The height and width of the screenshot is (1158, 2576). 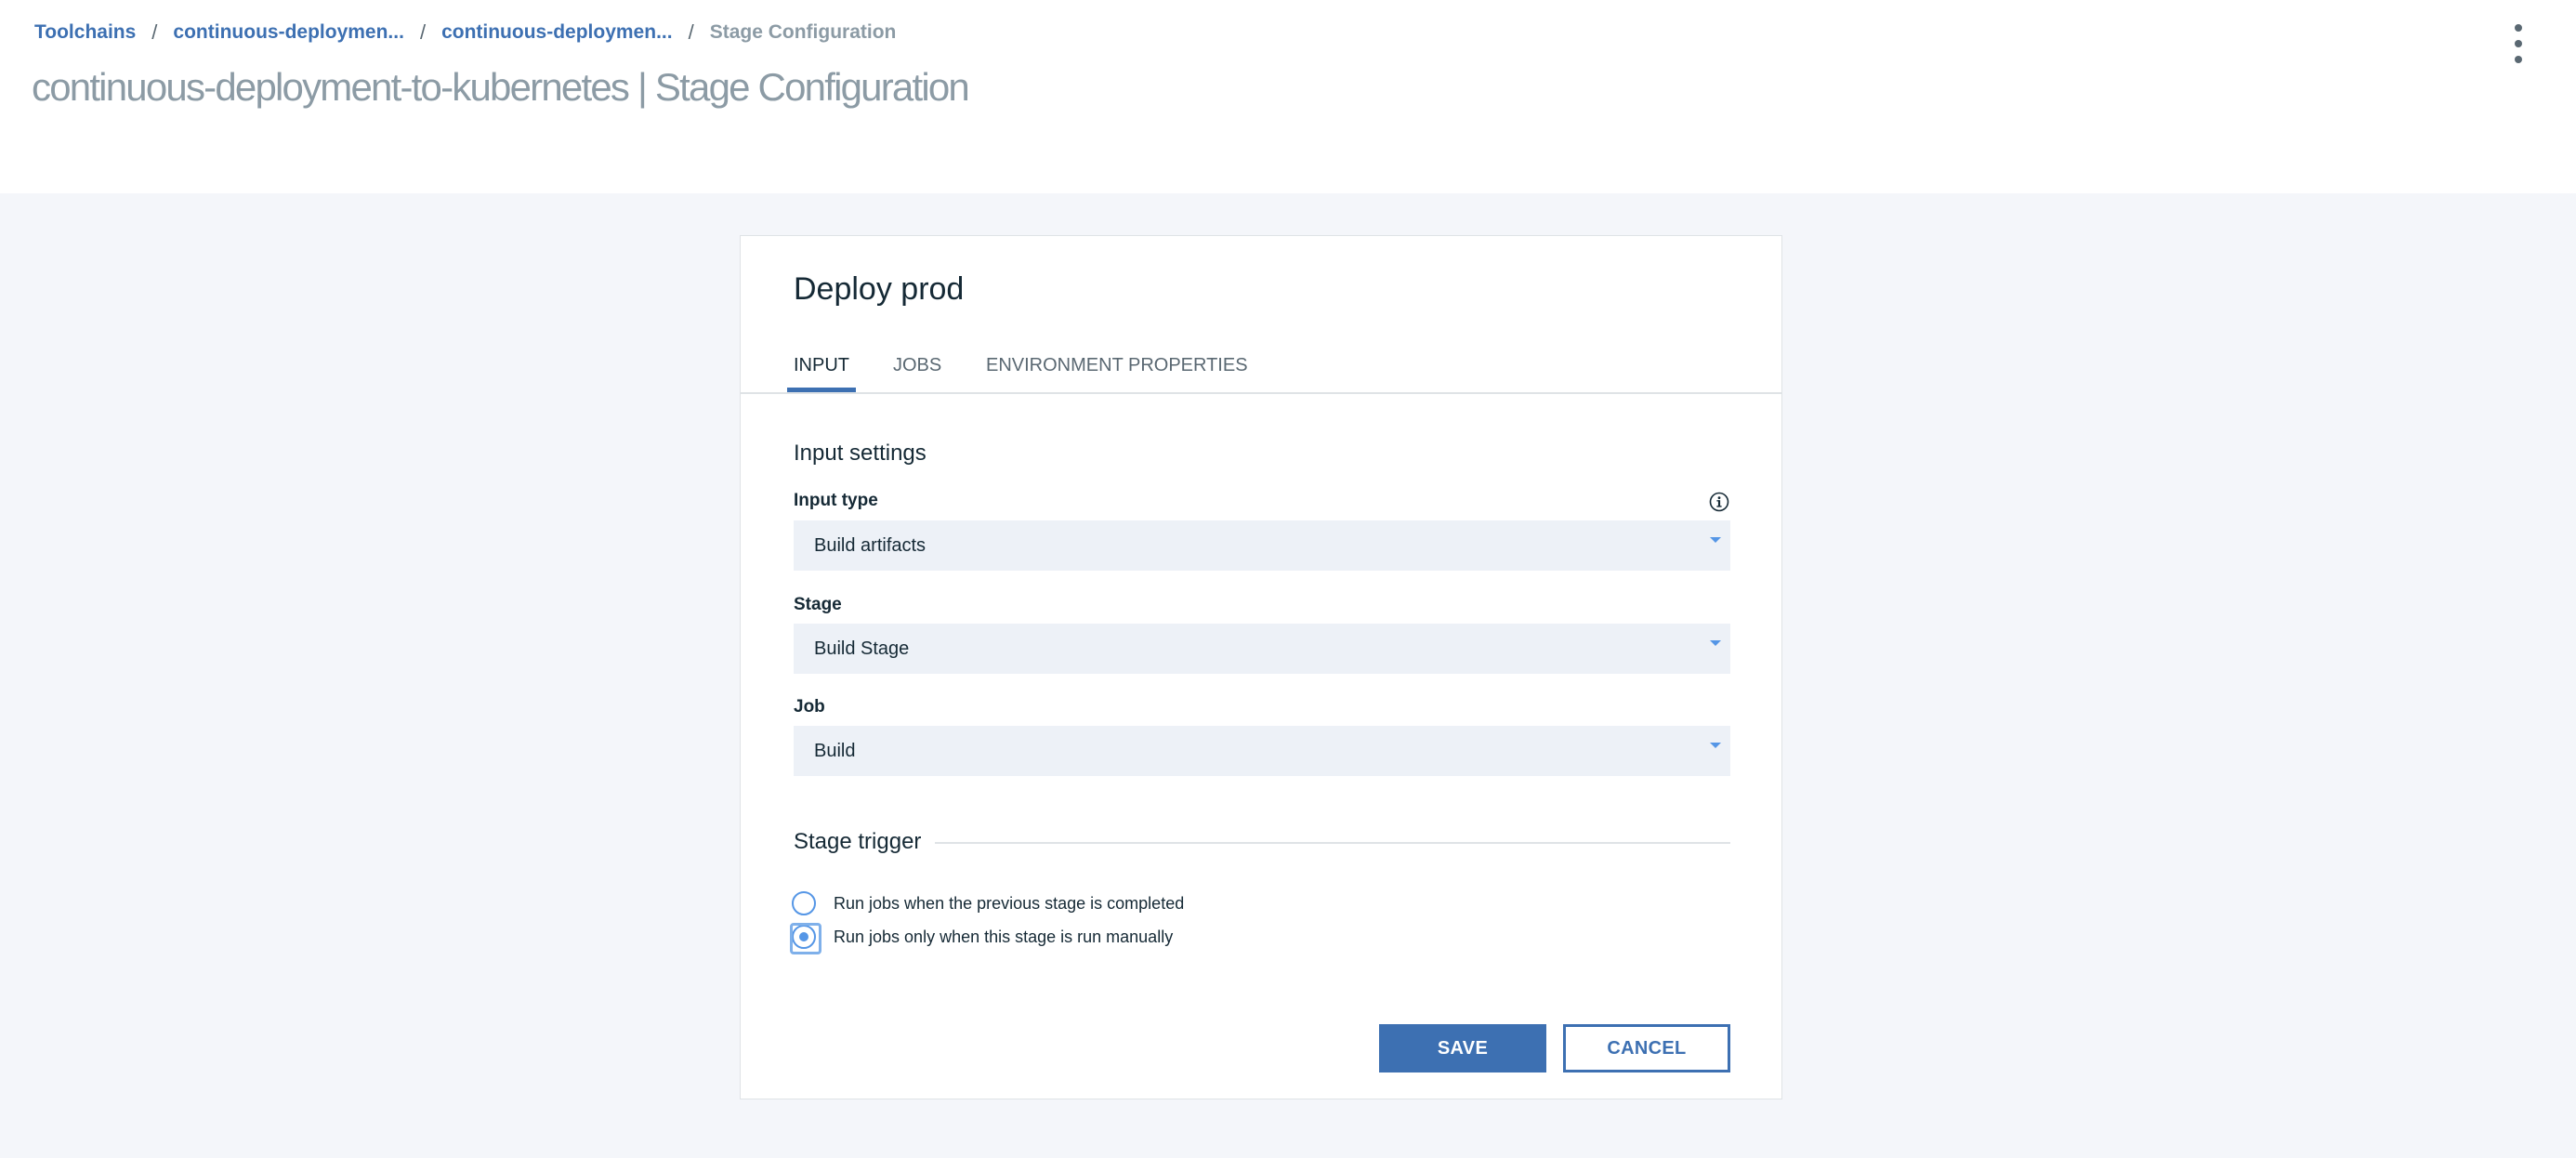 I want to click on input-type-select: Build artifacts, so click(x=1262, y=545).